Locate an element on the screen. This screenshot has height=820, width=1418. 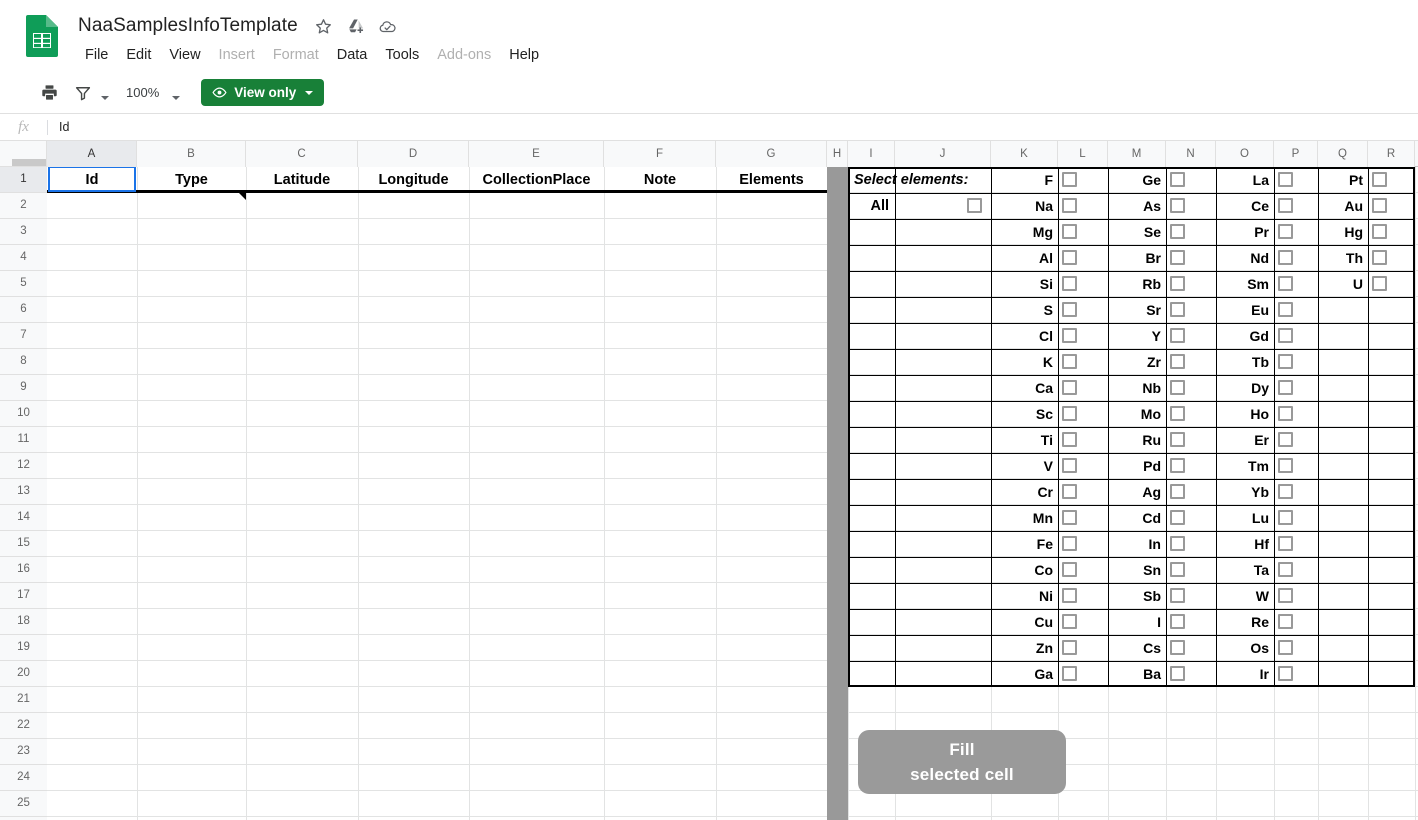
row-header-21: 21 is located at coordinates (23, 700).